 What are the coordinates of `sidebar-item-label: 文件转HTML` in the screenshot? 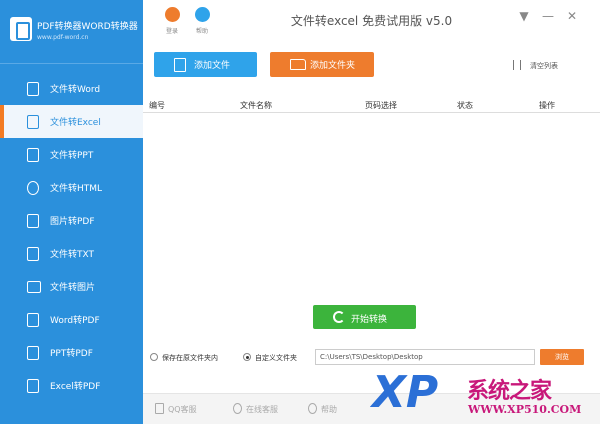 It's located at (76, 189).